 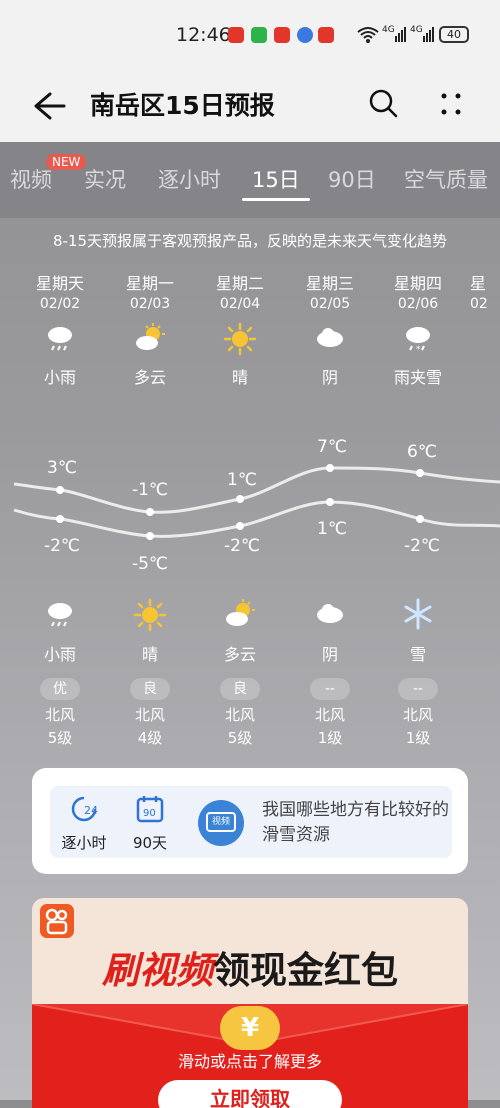 I want to click on light-rain-icon, so click(x=60, y=339).